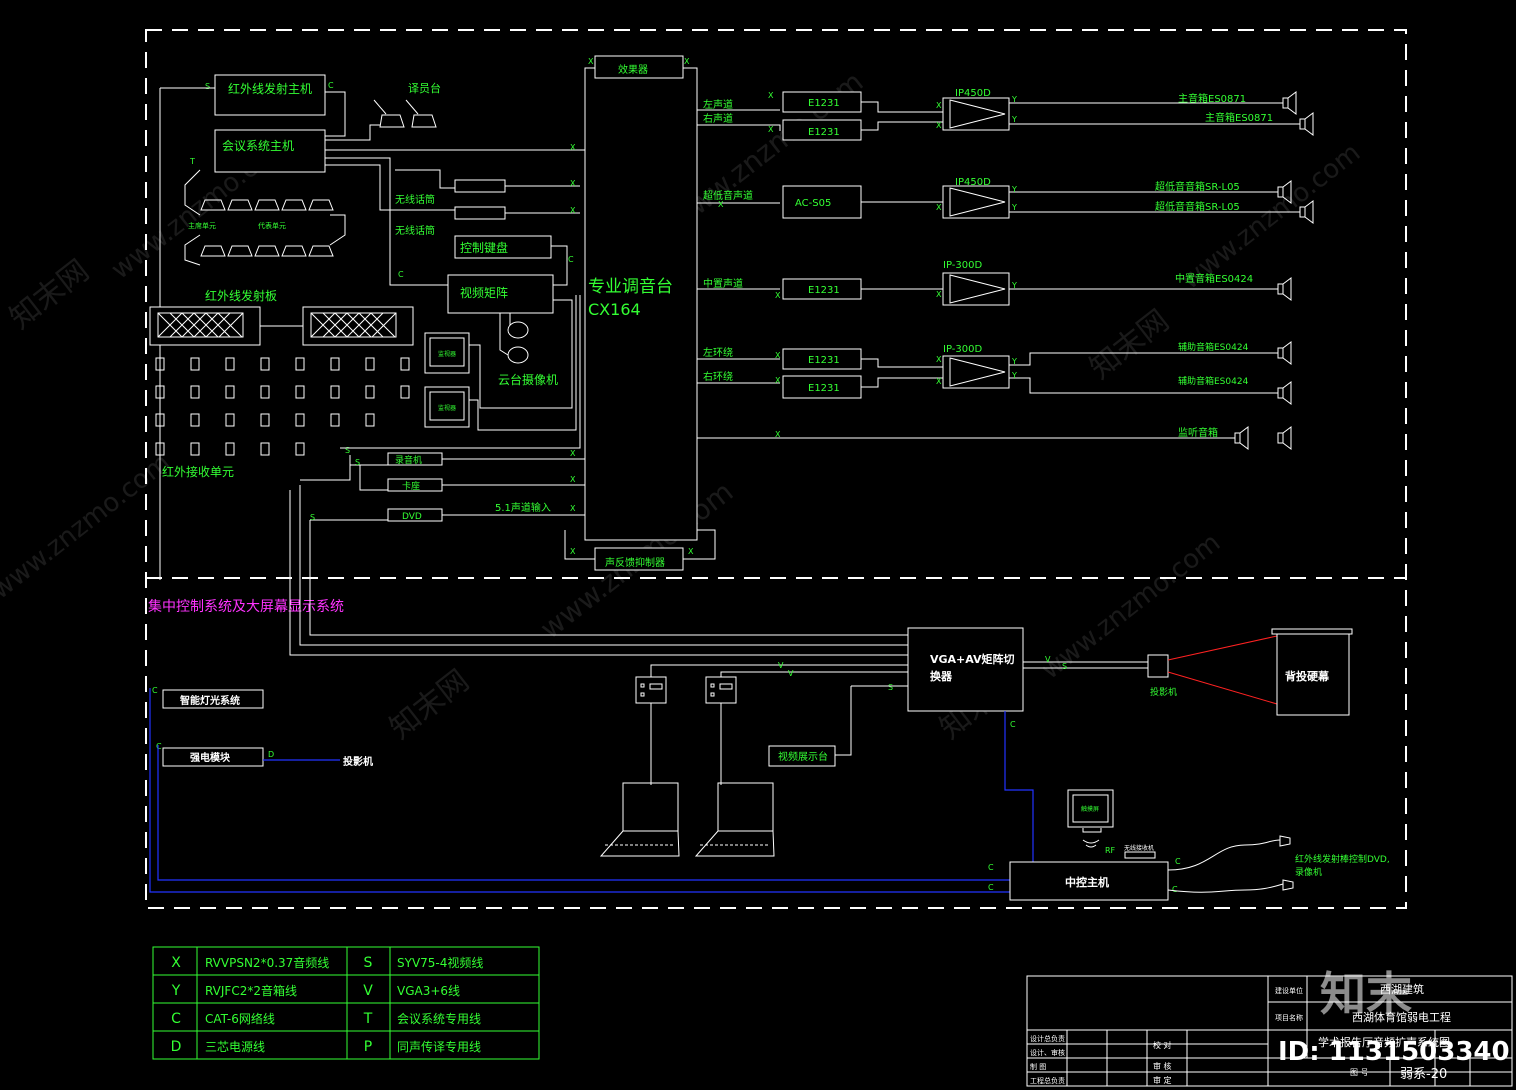 The height and width of the screenshot is (1090, 1516). What do you see at coordinates (264, 755) in the screenshot?
I see `power-module-block: 强电模块 C D 投影机` at bounding box center [264, 755].